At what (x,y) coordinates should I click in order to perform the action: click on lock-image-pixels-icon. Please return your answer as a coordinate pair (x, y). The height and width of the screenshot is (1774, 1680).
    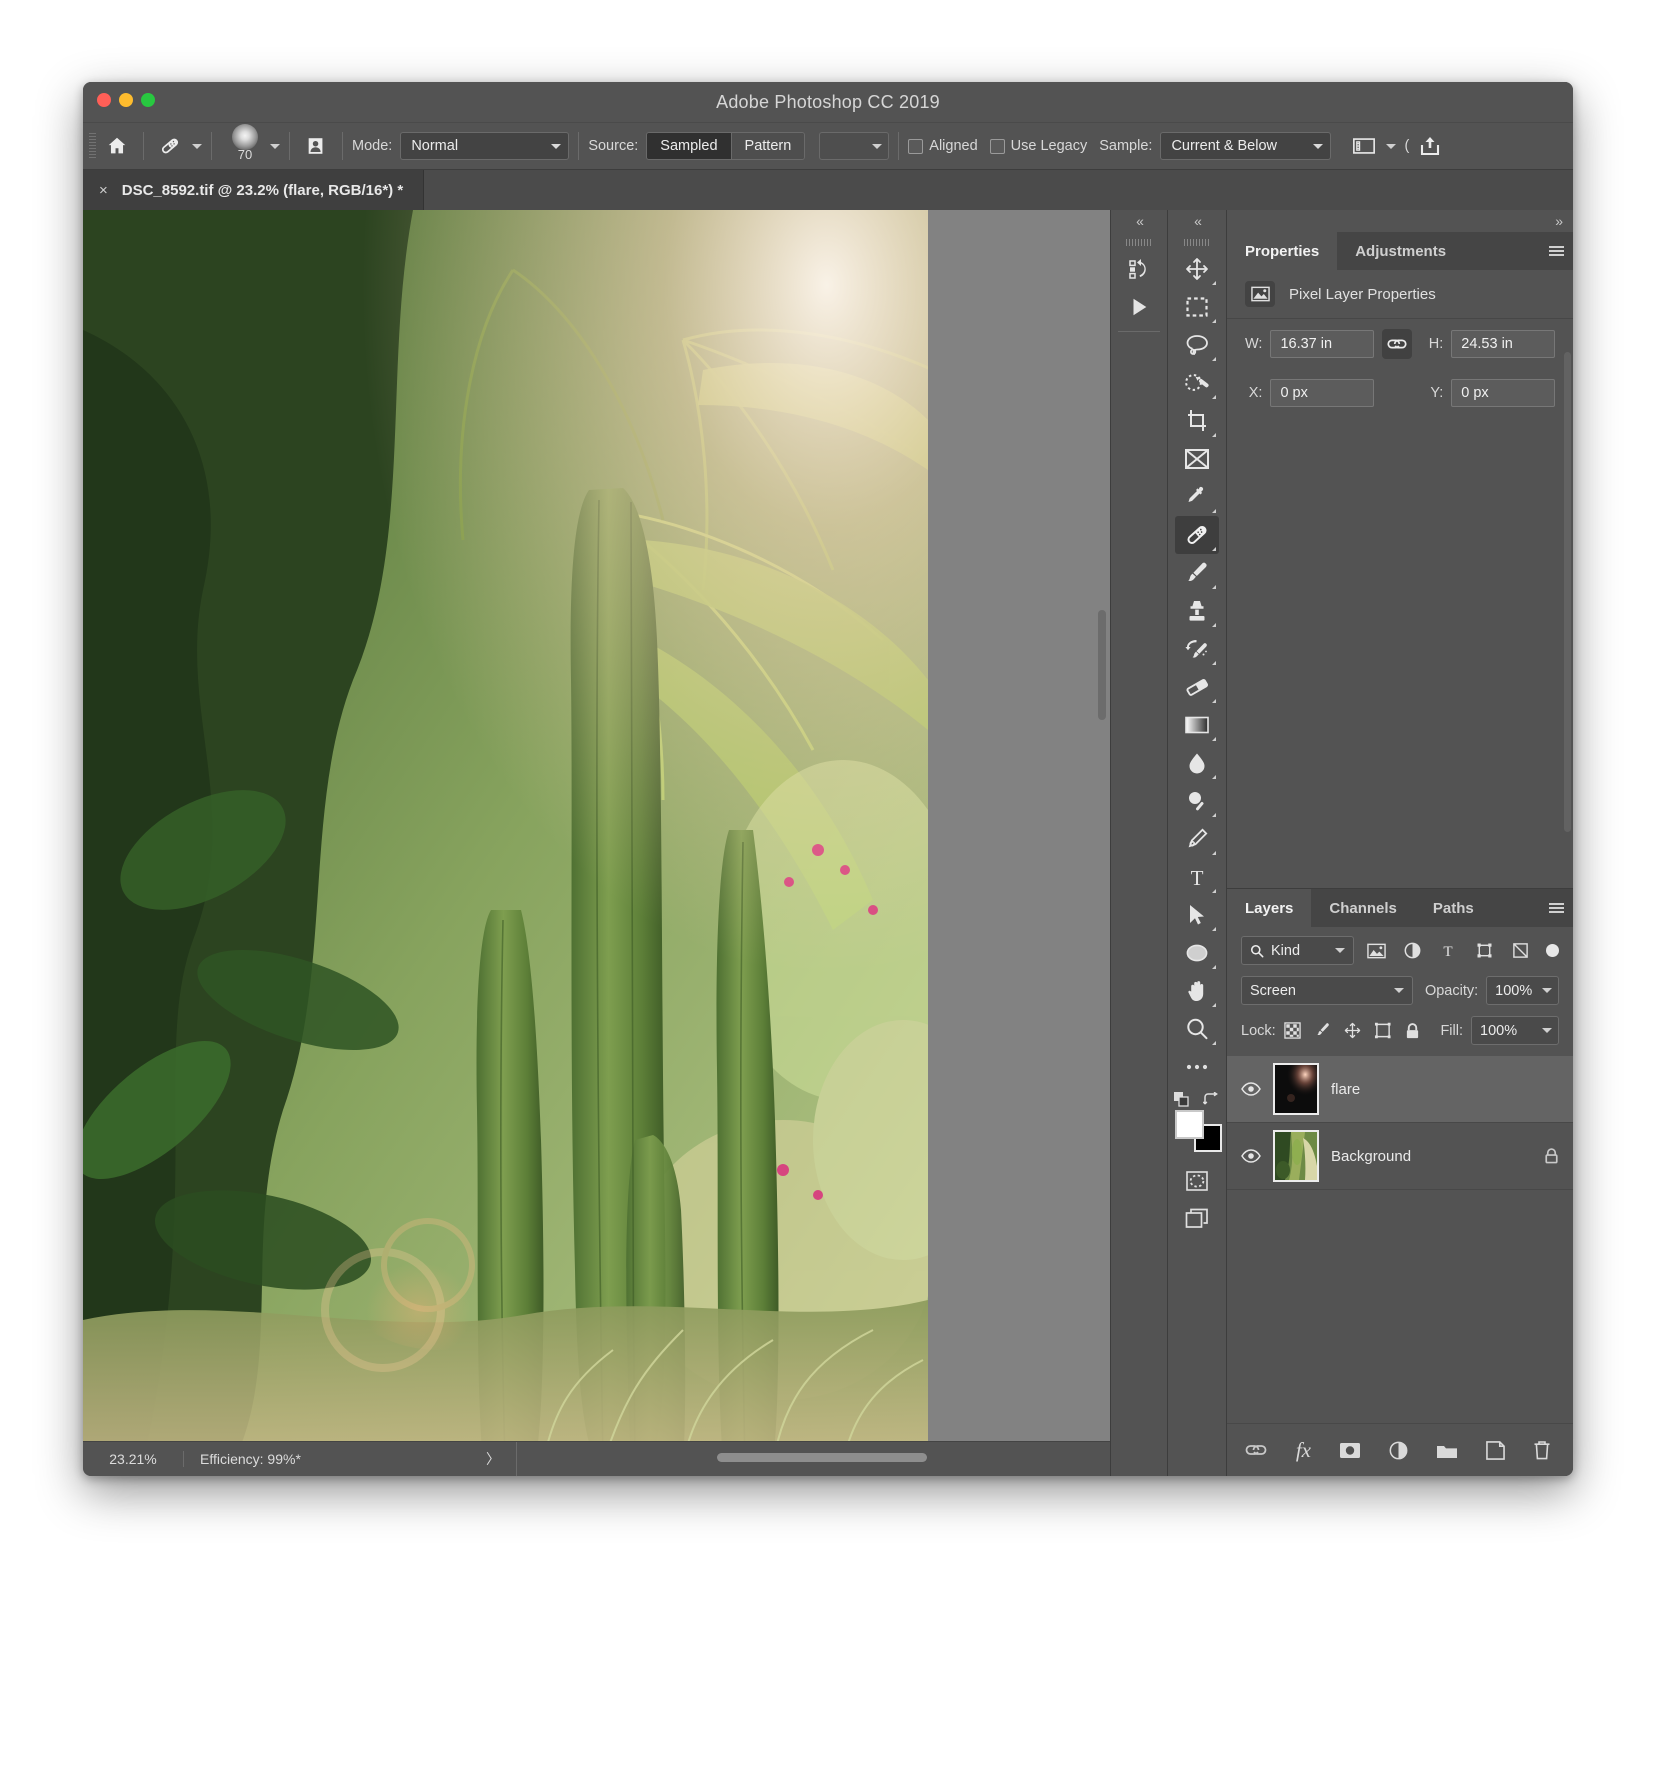
    Looking at the image, I should click on (1322, 1030).